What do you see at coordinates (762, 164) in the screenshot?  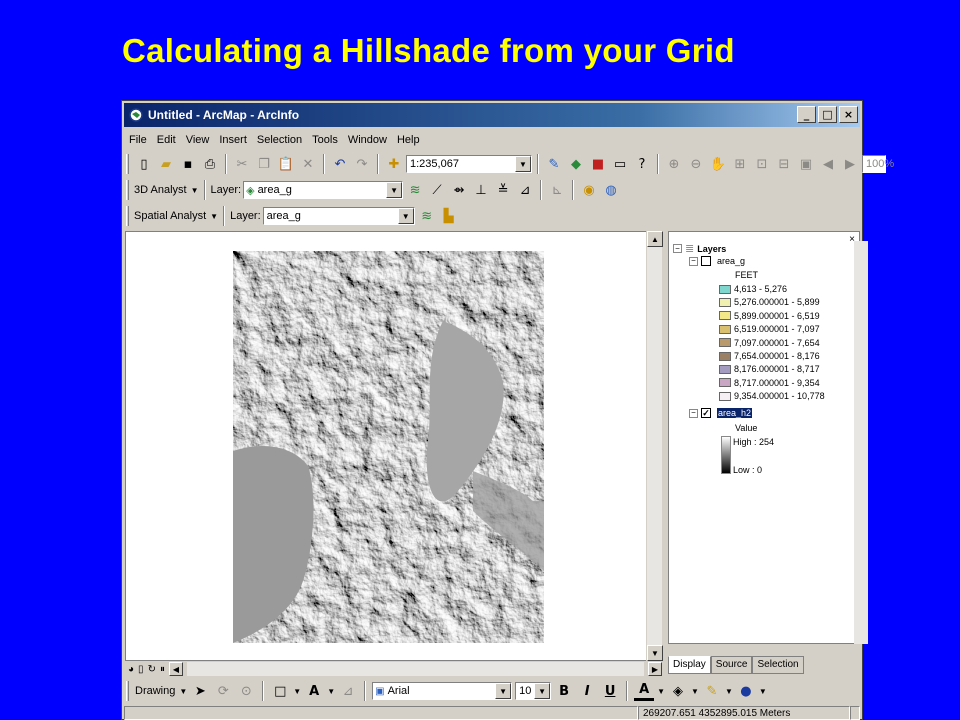 I see `fixed-zoom-in-icon: ⊡` at bounding box center [762, 164].